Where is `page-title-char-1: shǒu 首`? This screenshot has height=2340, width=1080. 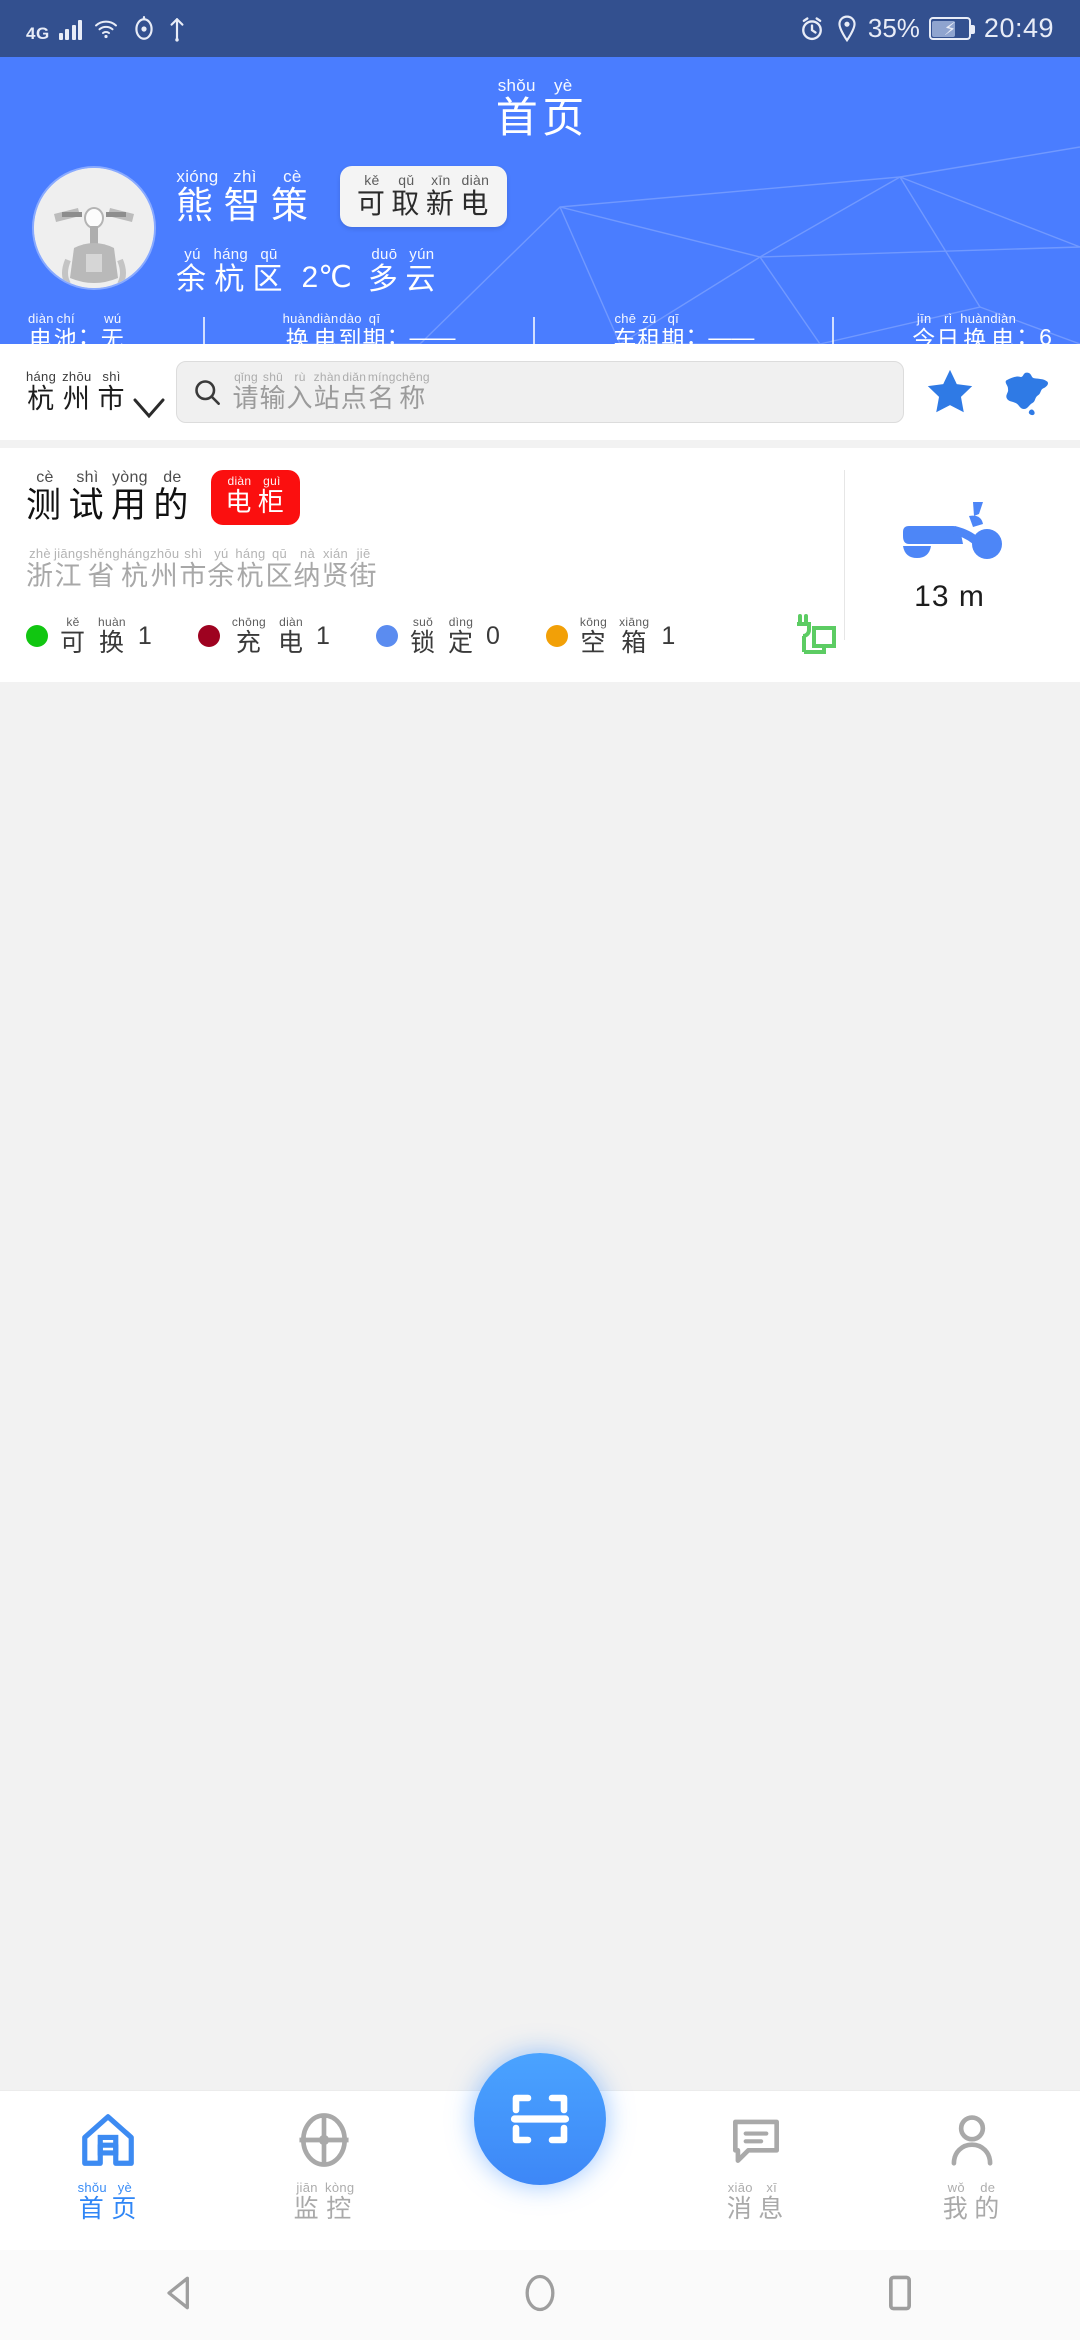
page-title-char-1: shǒu 首 is located at coordinates (516, 108).